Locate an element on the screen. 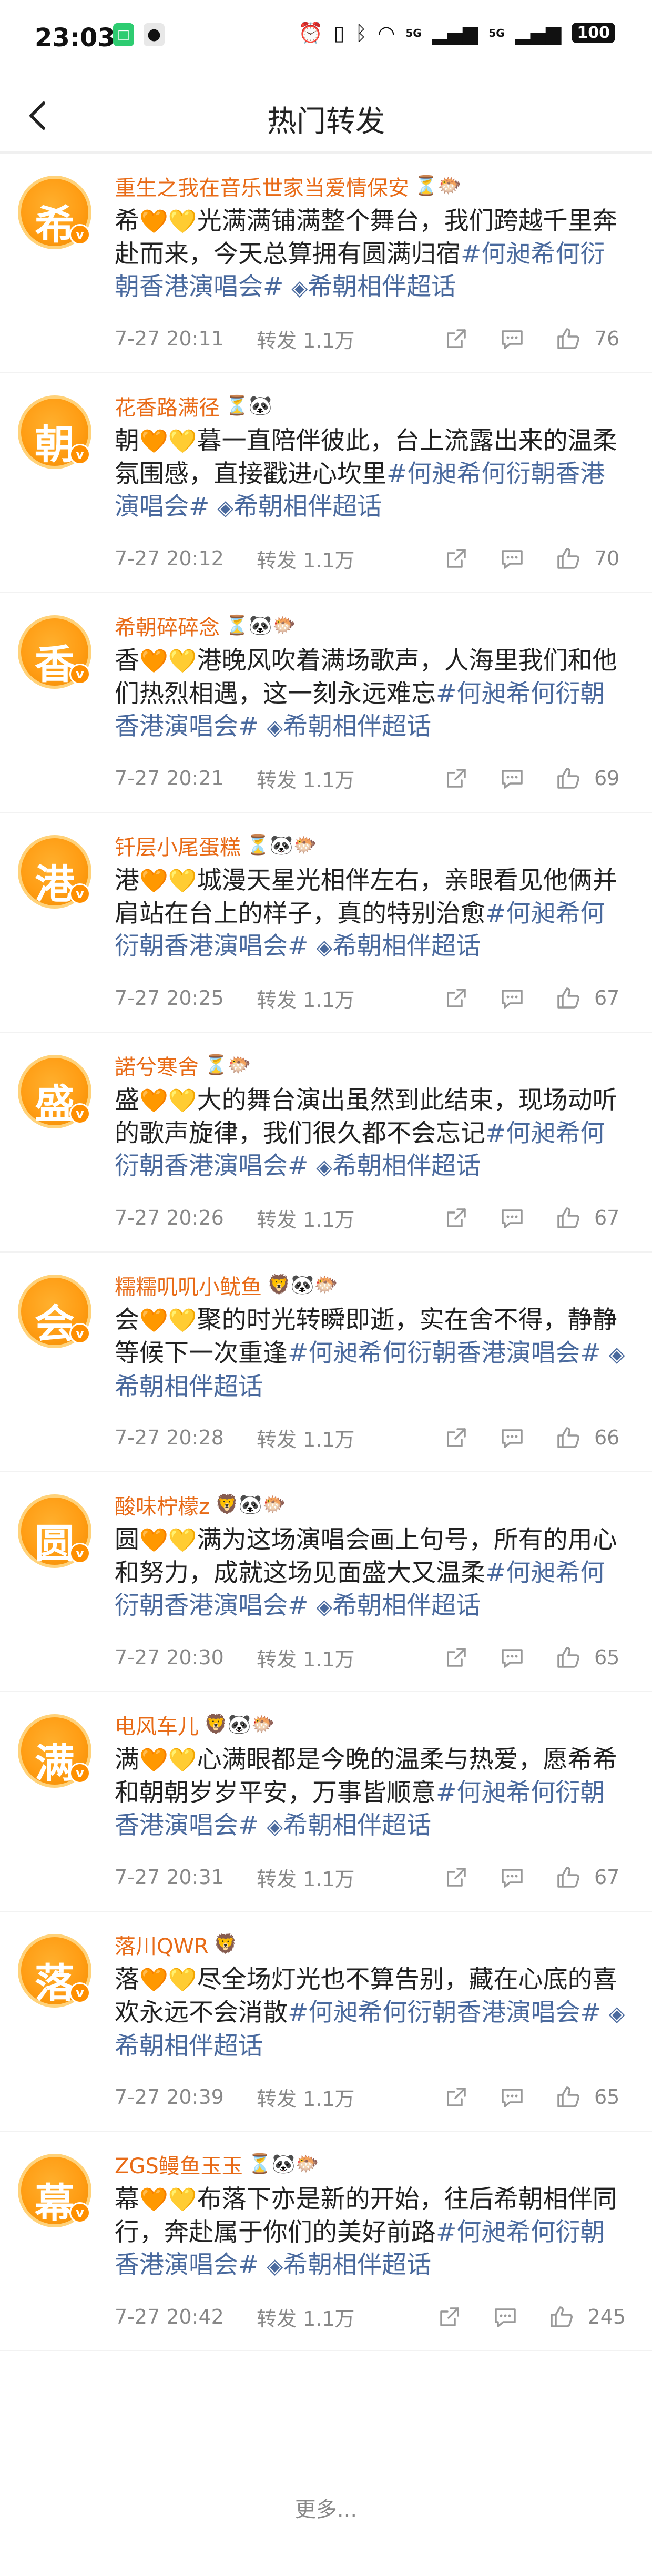 The width and height of the screenshot is (652, 2576). like-button: 245 is located at coordinates (586, 2316).